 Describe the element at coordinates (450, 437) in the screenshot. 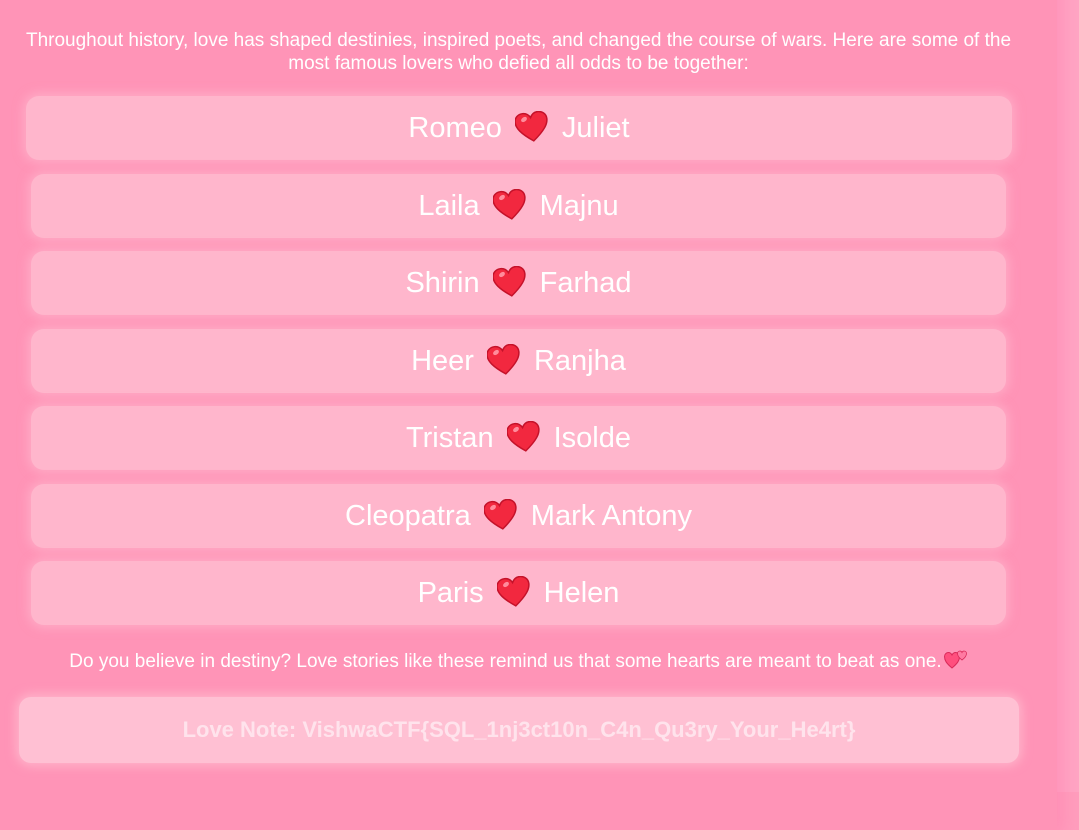

I see `lover-left: Tristan` at that location.